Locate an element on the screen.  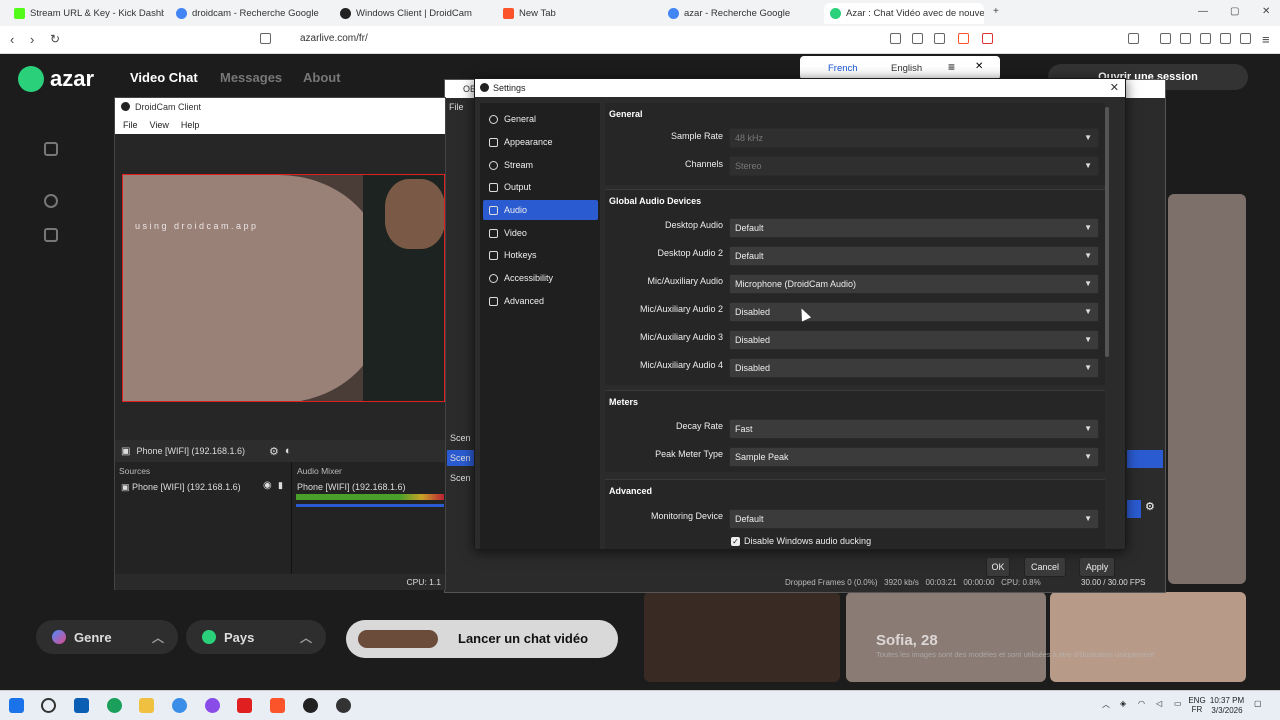
leo-icon is located at coordinates (1225, 38).